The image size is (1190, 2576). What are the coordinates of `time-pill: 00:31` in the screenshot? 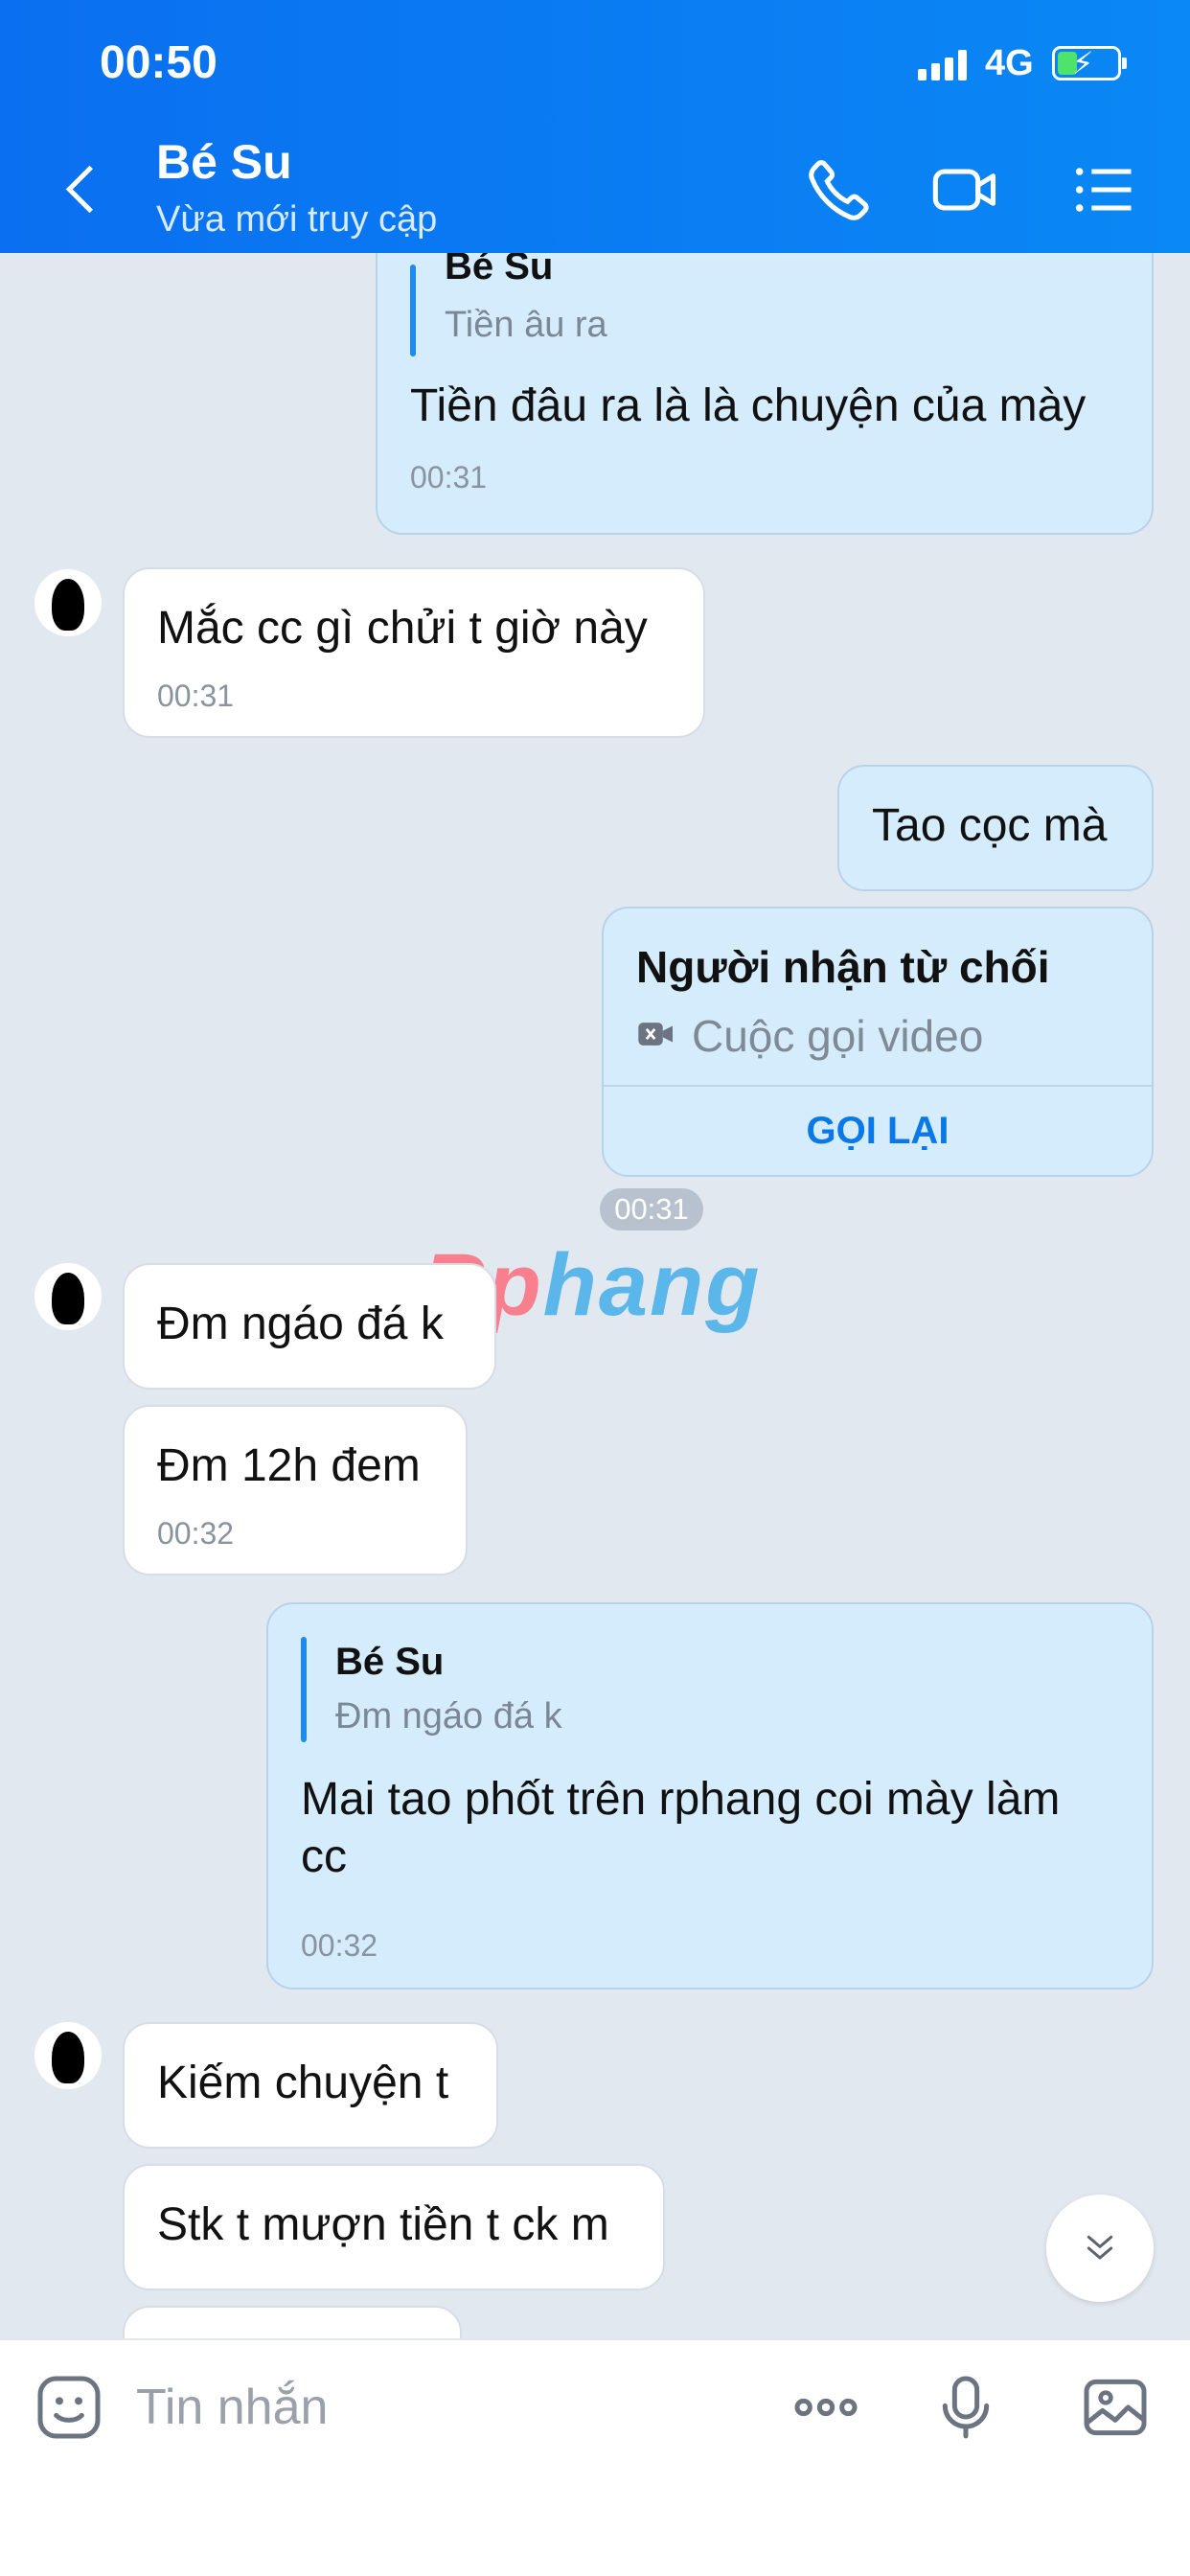 It's located at (652, 1209).